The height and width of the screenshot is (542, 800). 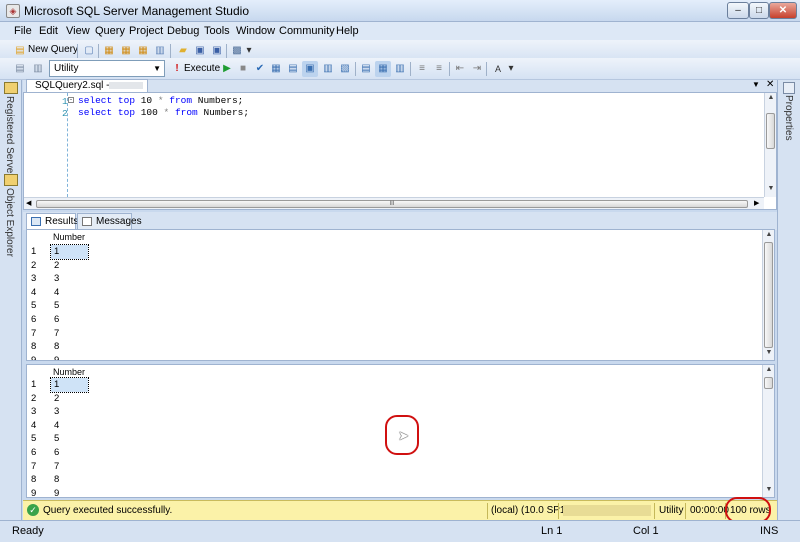 What do you see at coordinates (38, 69) in the screenshot?
I see `change-connection-icon: ▥` at bounding box center [38, 69].